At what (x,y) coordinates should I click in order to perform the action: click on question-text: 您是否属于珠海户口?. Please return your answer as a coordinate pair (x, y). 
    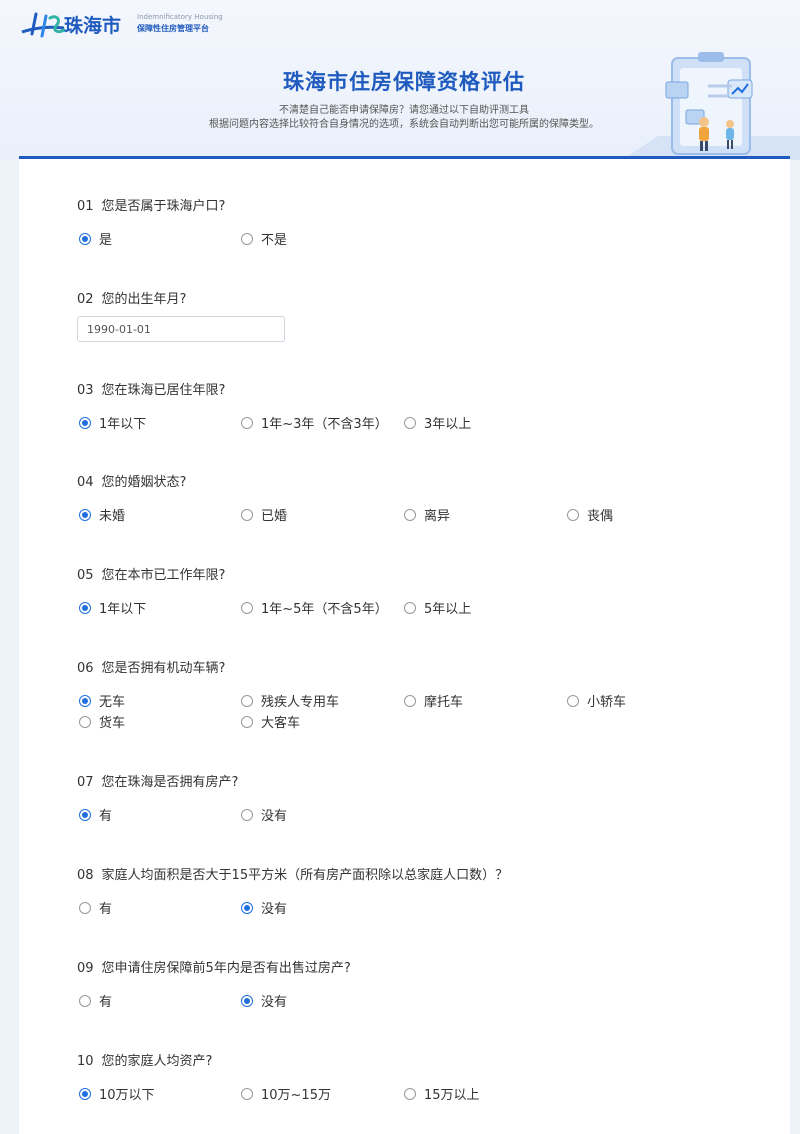
    Looking at the image, I should click on (163, 206).